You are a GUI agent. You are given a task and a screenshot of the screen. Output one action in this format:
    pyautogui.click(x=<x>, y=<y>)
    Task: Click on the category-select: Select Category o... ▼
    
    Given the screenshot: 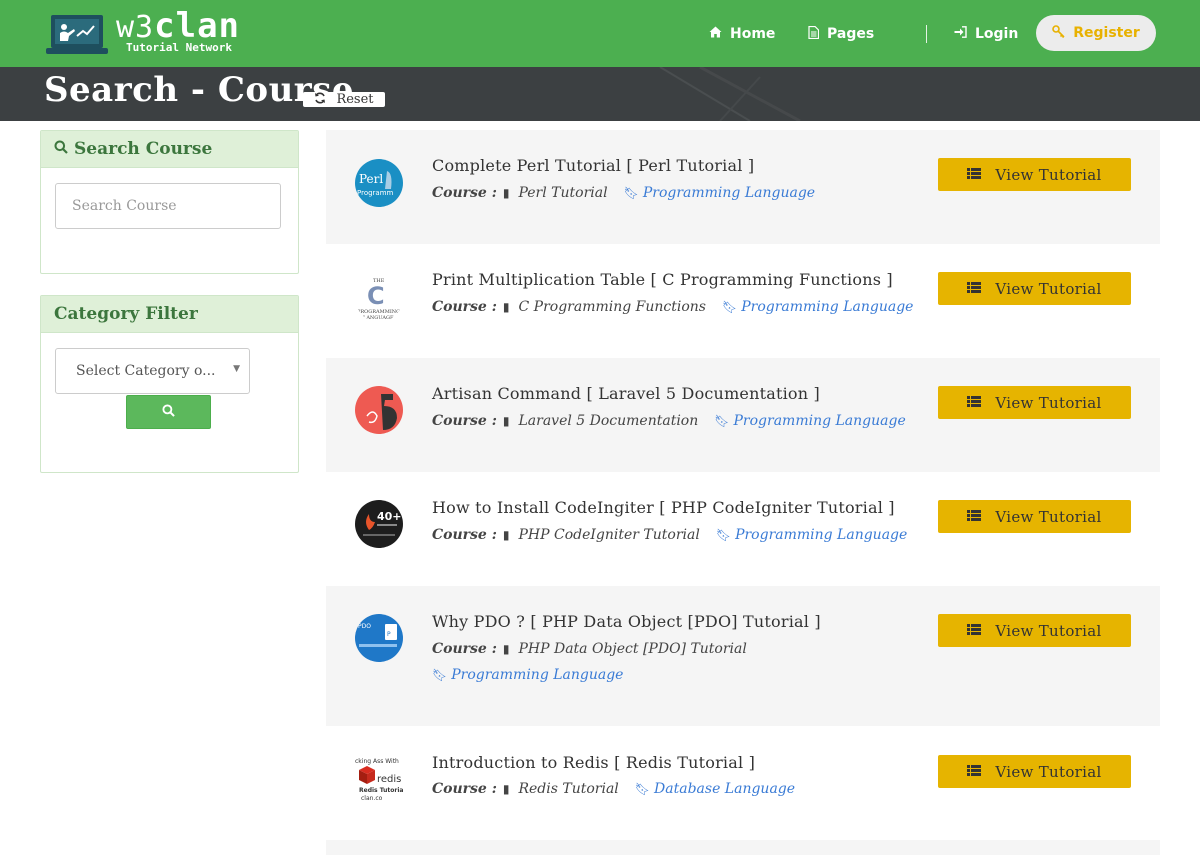 What is the action you would take?
    pyautogui.click(x=152, y=371)
    